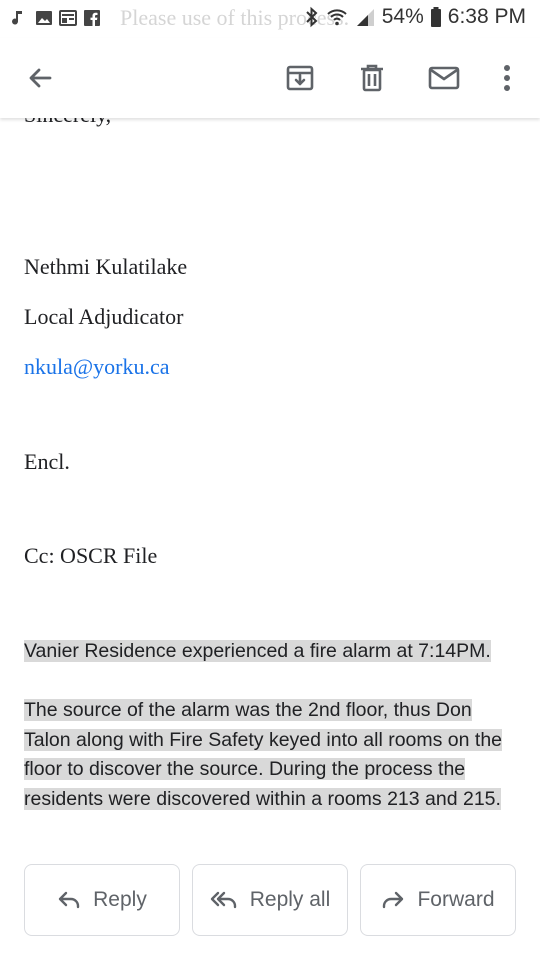  I want to click on wifi-icon, so click(337, 17).